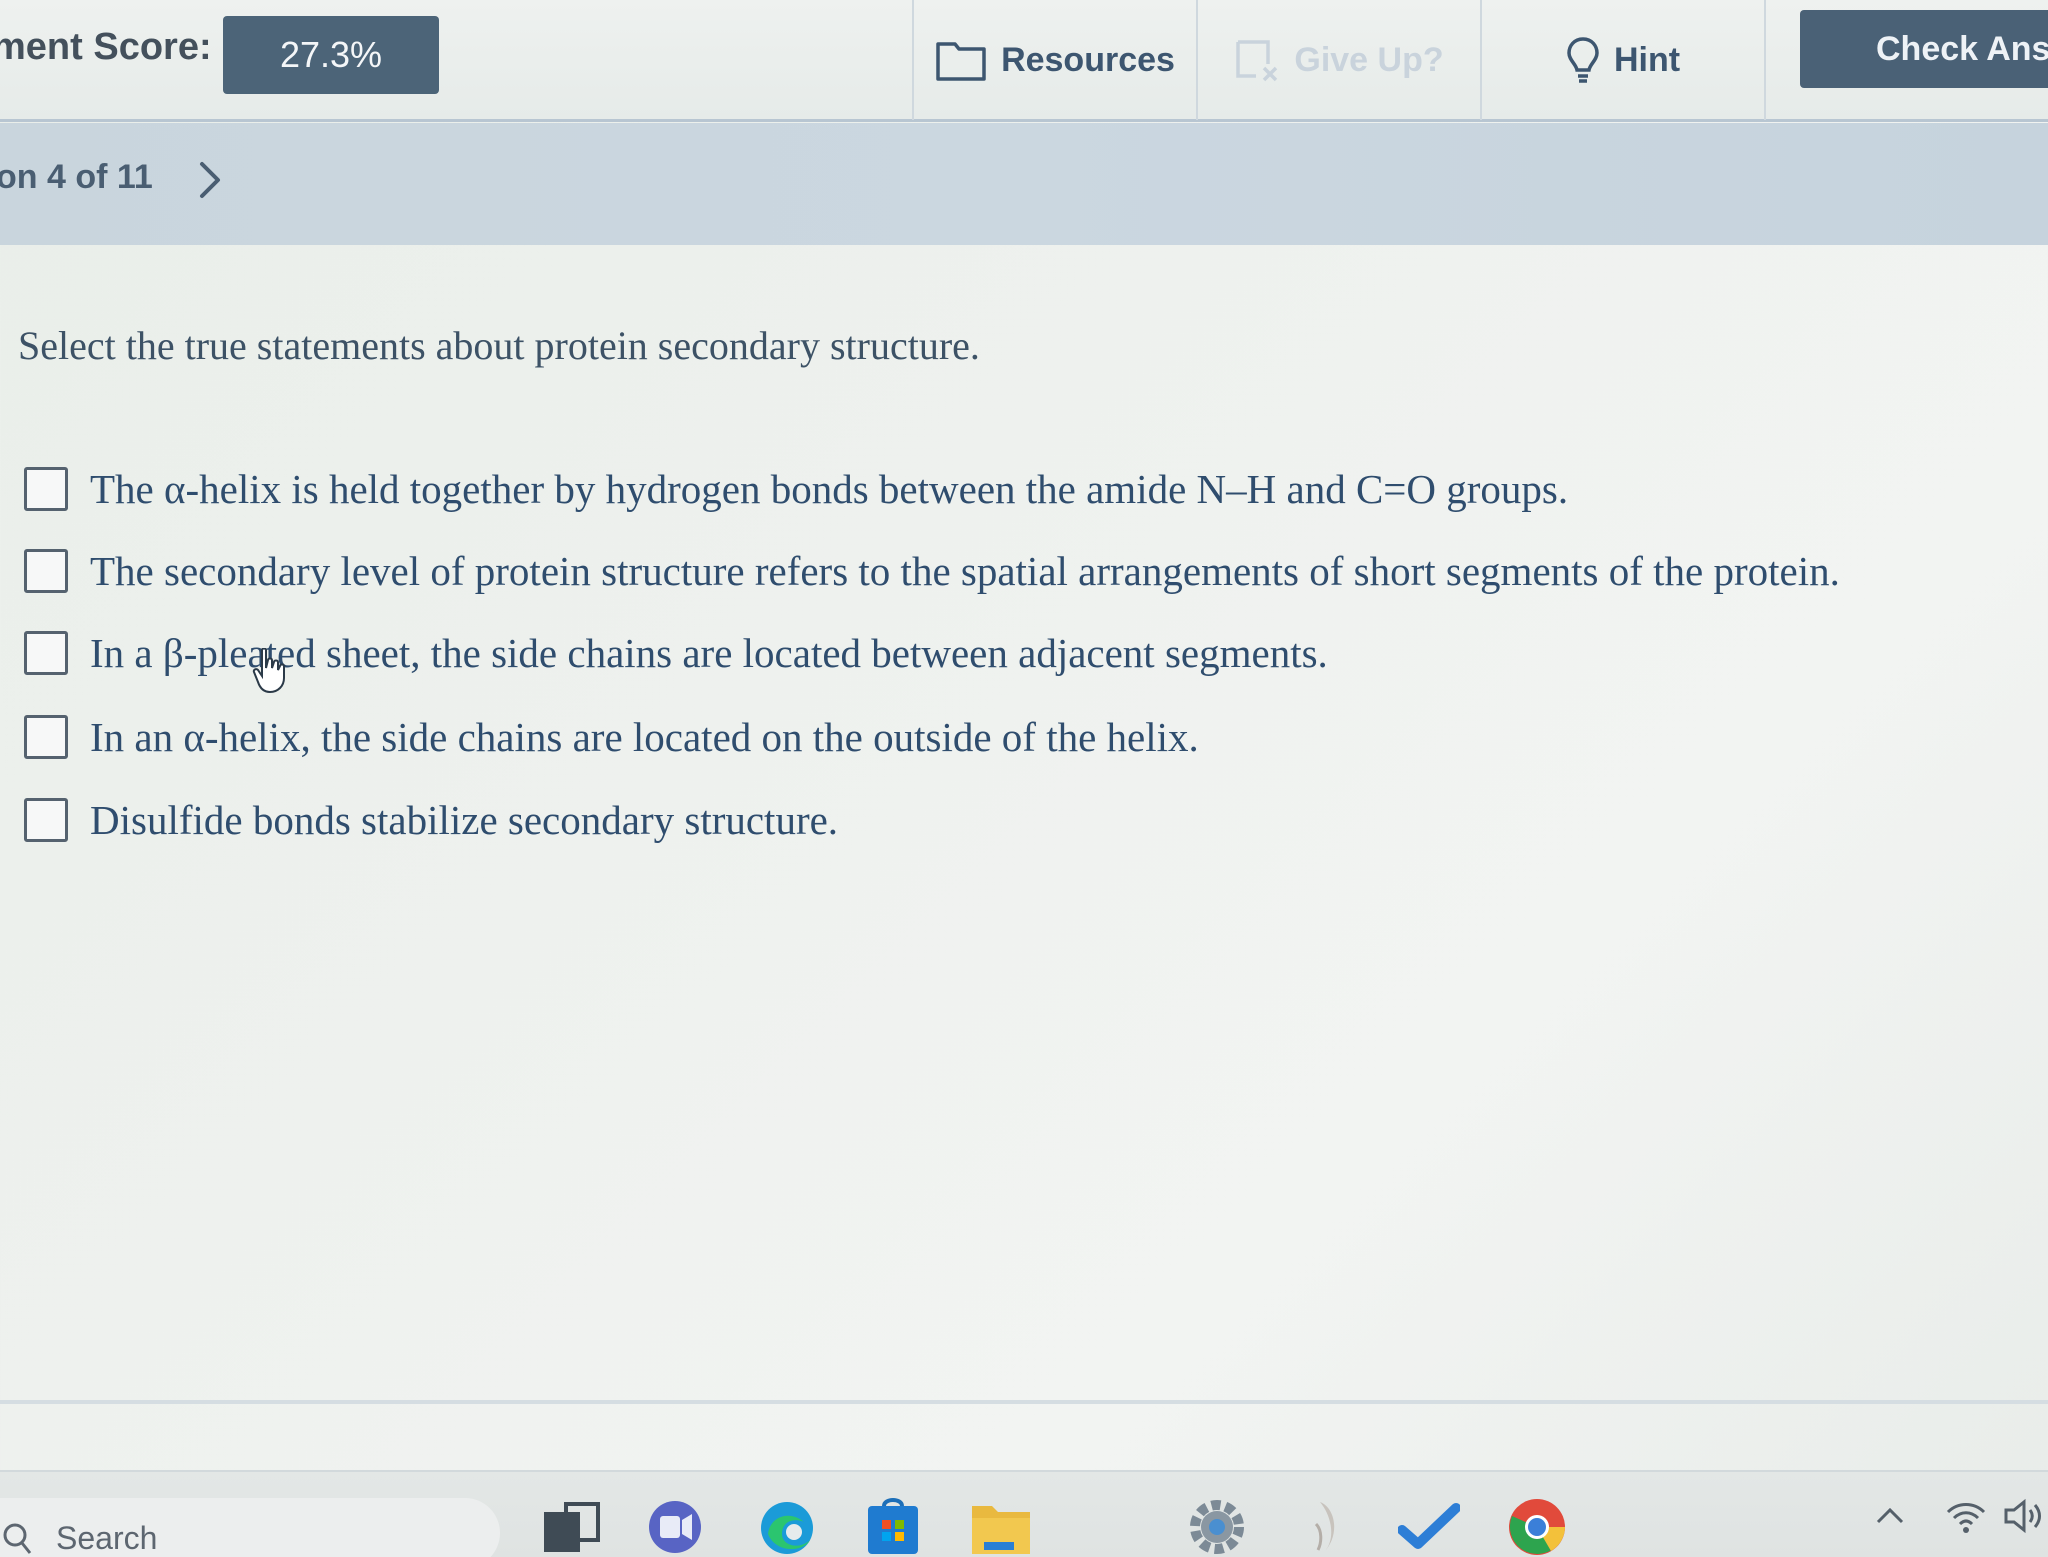  I want to click on check-answer-label: Check Answ, so click(1962, 48).